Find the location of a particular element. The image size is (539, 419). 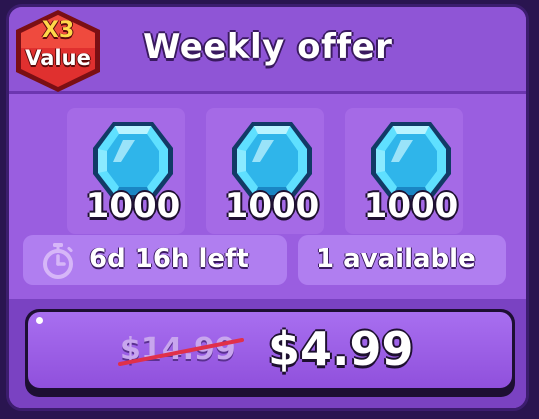

timer-pill: 6d 16h left is located at coordinates (155, 260).